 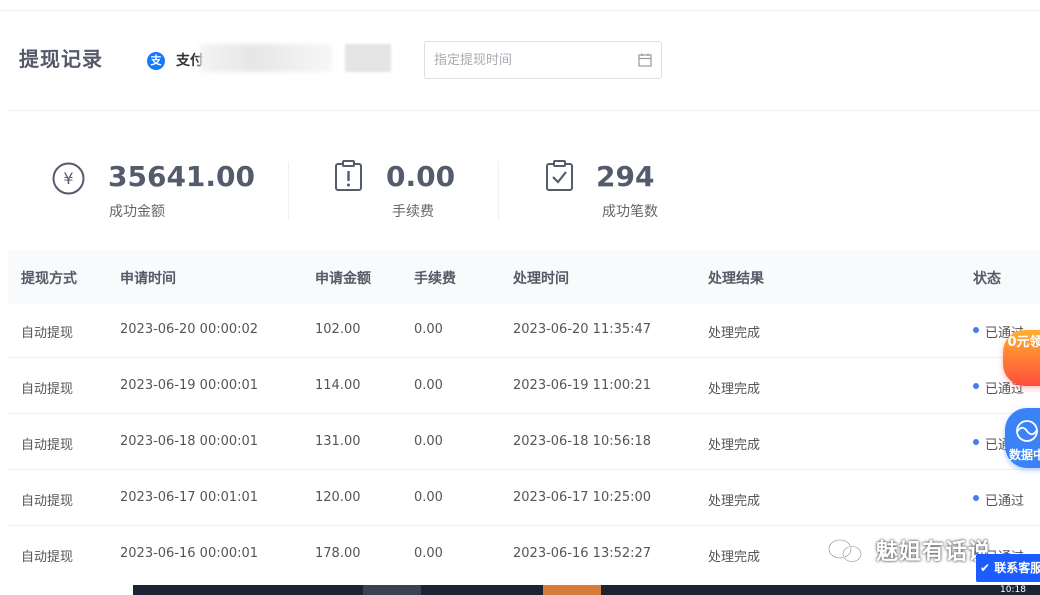 What do you see at coordinates (189, 441) in the screenshot?
I see `cell-apply-time: 2023-06-18 00:00:01` at bounding box center [189, 441].